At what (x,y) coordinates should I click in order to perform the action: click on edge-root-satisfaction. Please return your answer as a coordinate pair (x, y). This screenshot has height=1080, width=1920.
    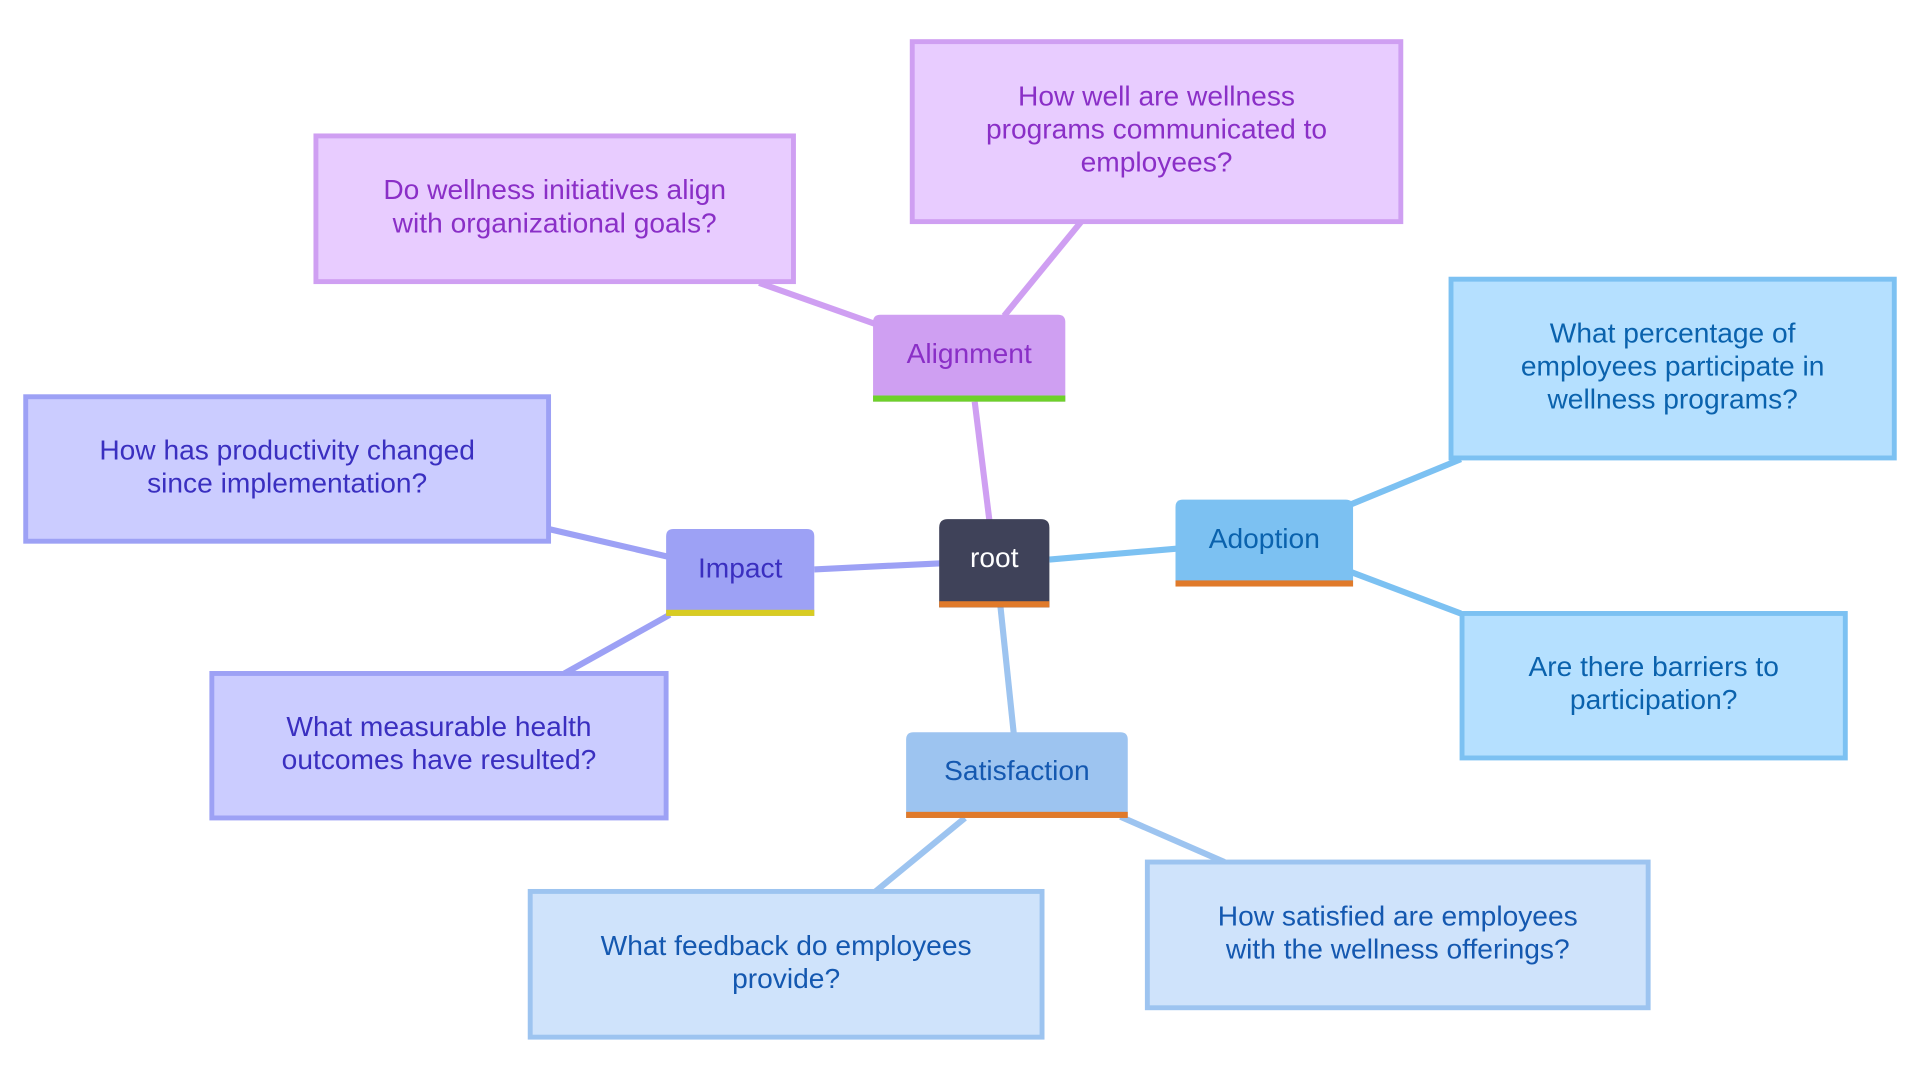
    Looking at the image, I should click on (1007, 670).